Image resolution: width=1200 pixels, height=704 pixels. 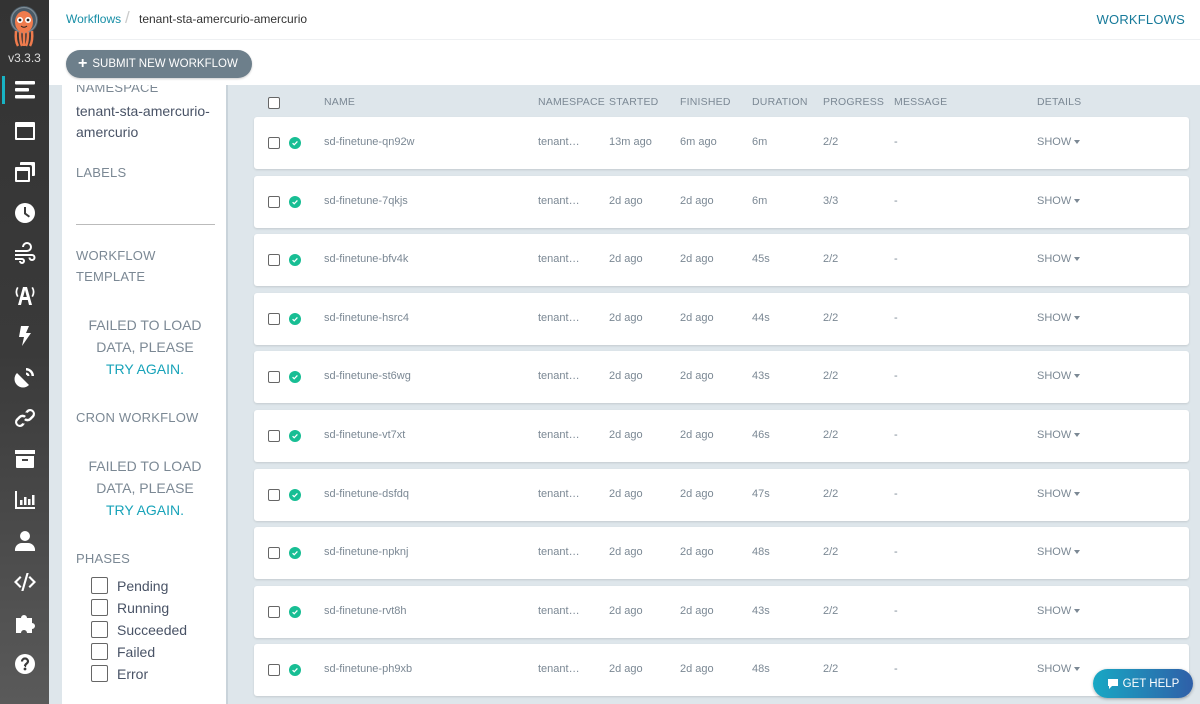 What do you see at coordinates (24, 541) in the screenshot?
I see `nav-user` at bounding box center [24, 541].